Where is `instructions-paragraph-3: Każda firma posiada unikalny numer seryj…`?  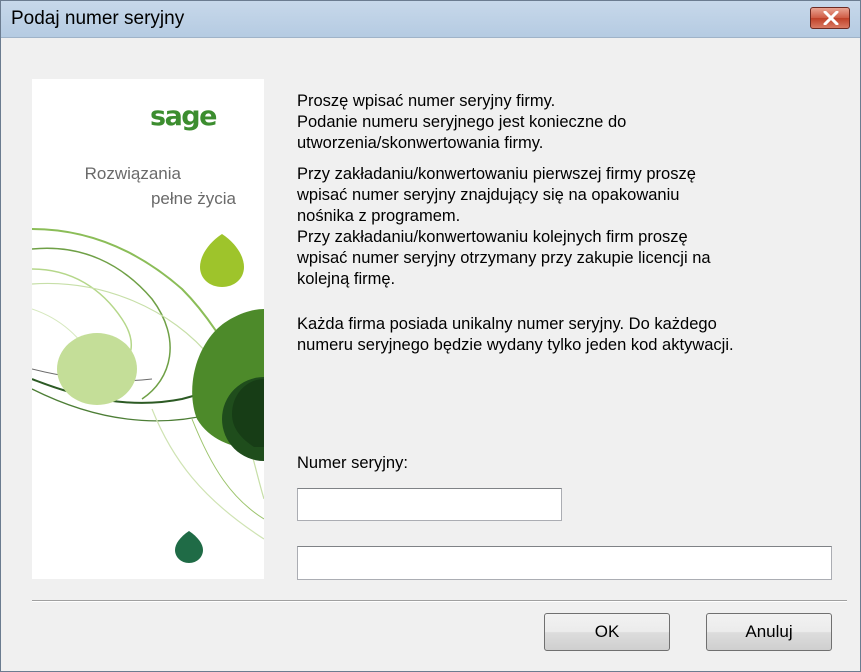 instructions-paragraph-3: Każda firma posiada unikalny numer seryj… is located at coordinates (515, 334).